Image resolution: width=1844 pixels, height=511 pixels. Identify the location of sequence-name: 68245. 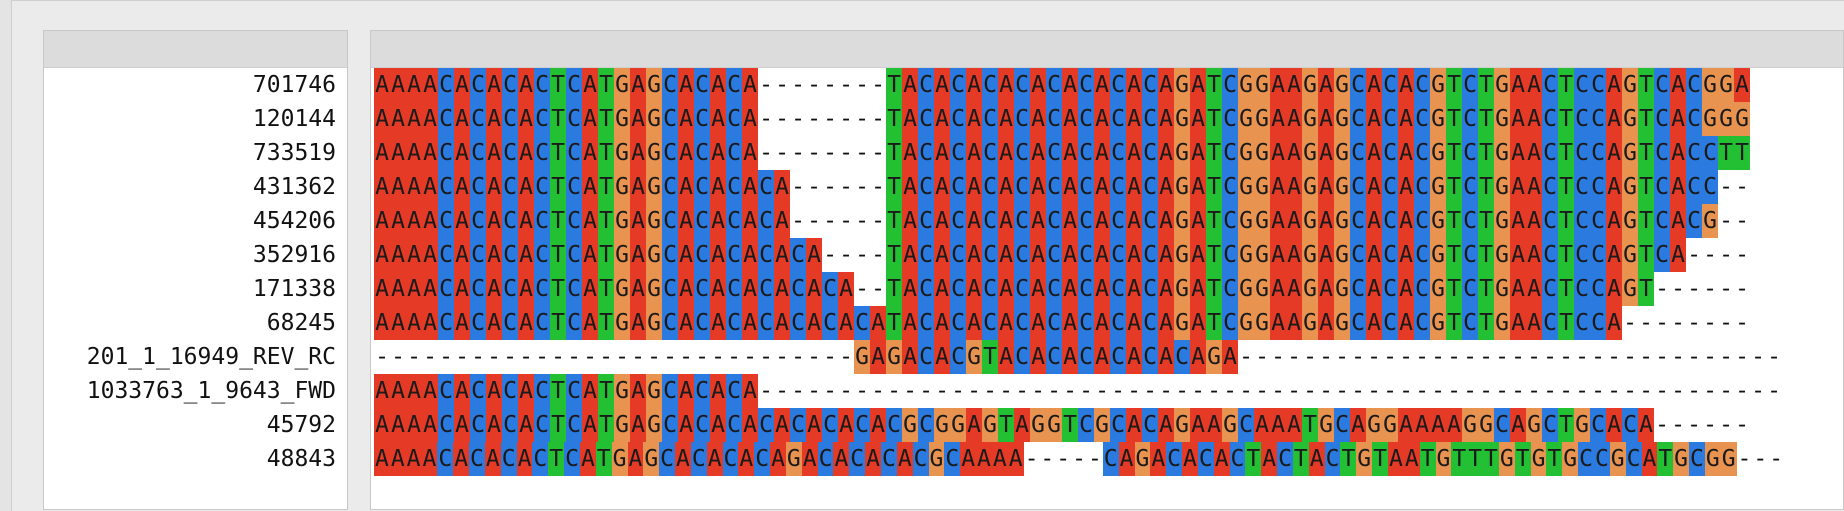
(195, 323).